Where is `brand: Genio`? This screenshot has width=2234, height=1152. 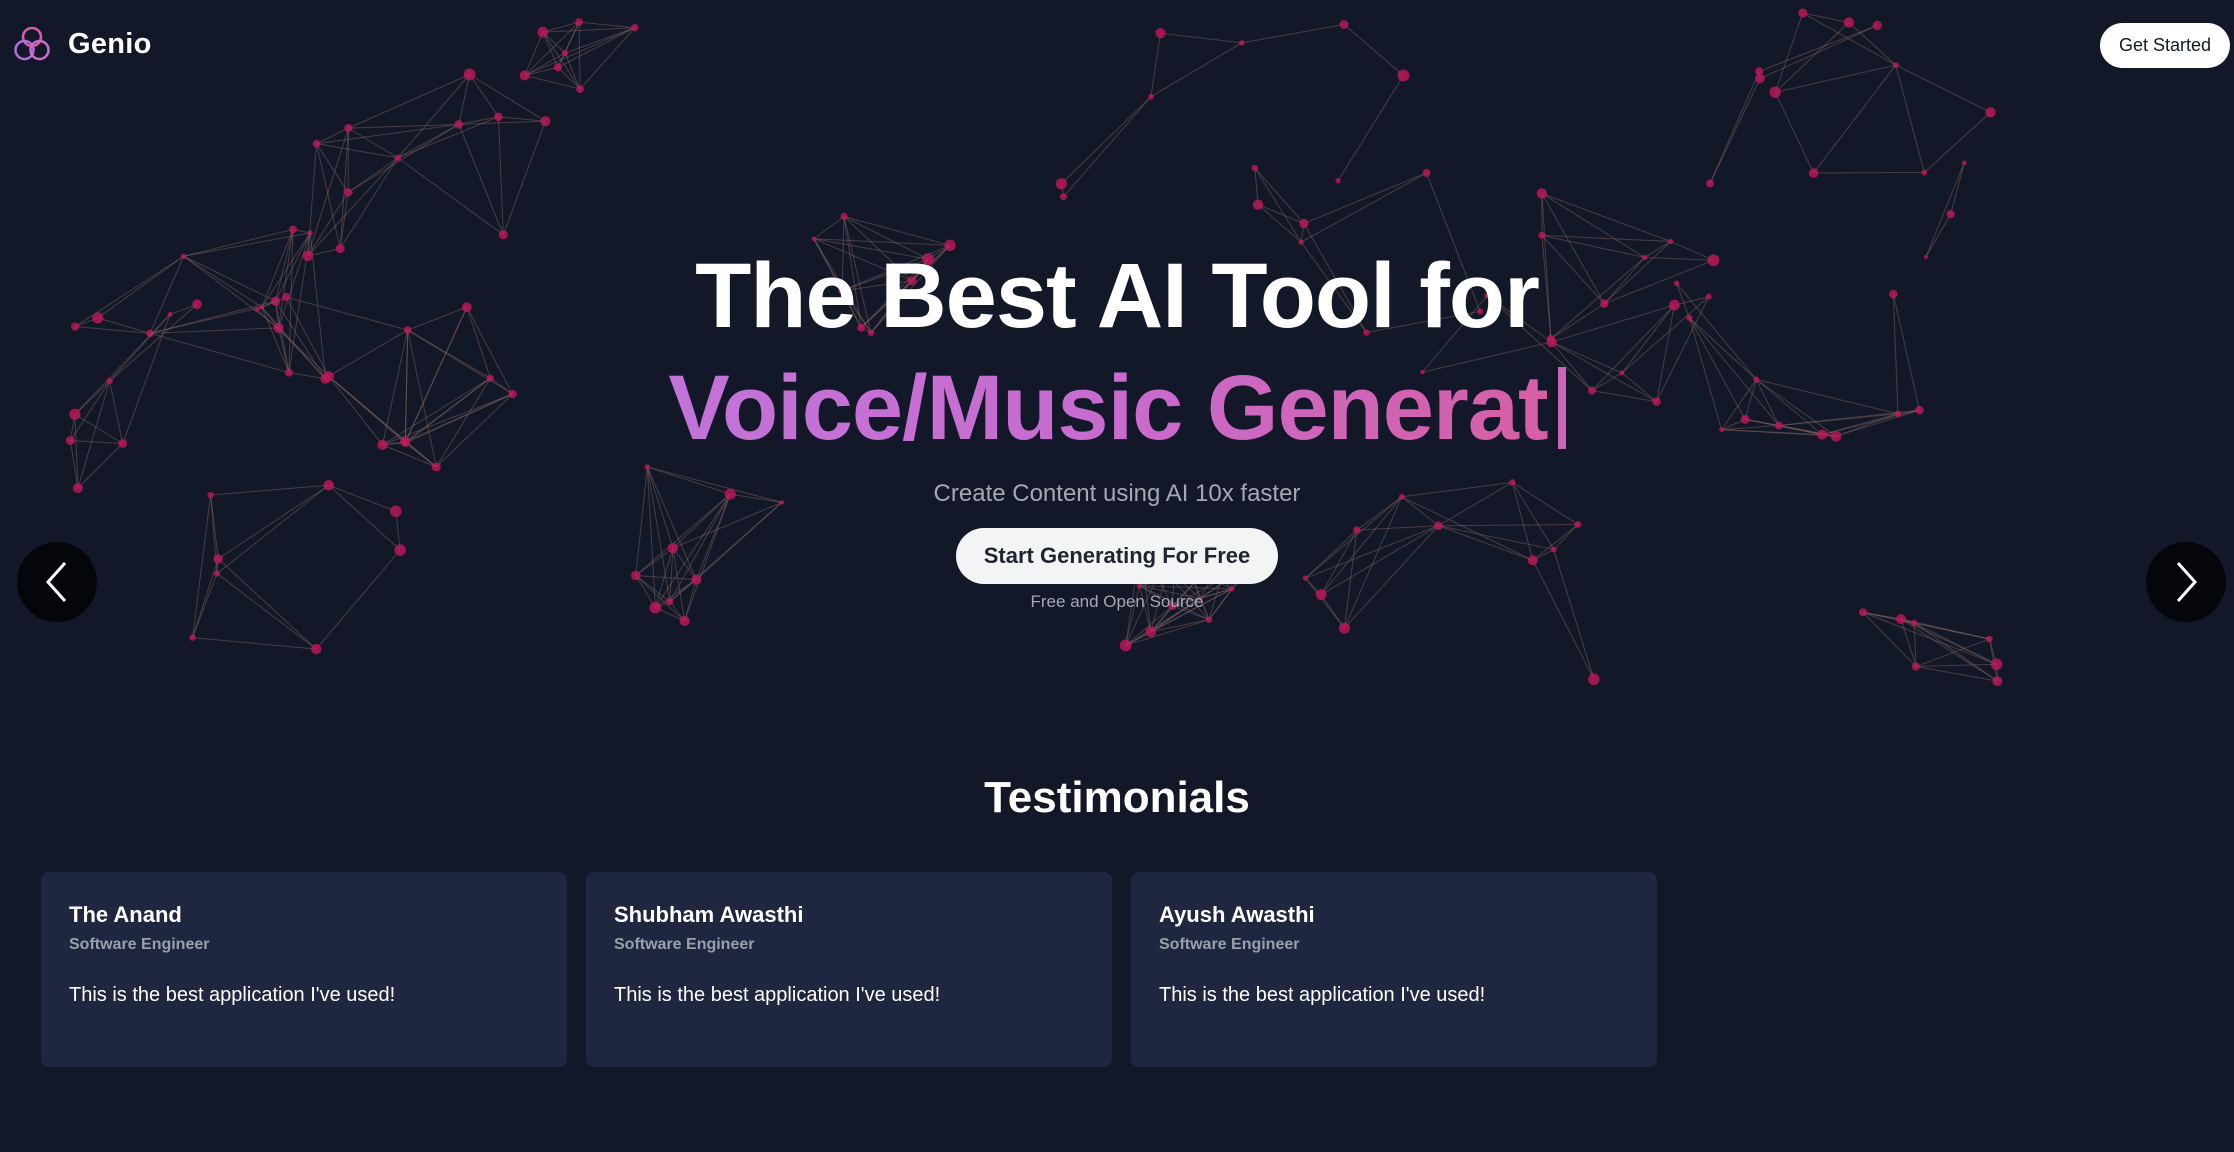 brand: Genio is located at coordinates (82, 44).